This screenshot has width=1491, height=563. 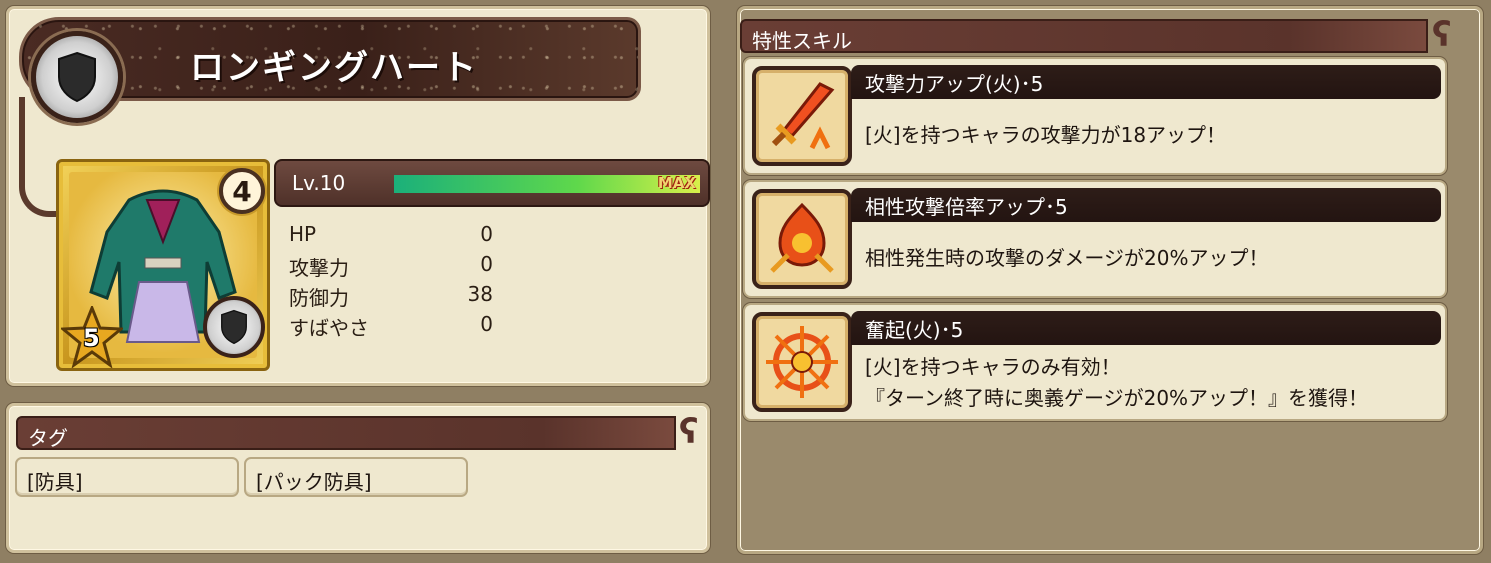 I want to click on skill-name: 奮起(火)･5, so click(x=1146, y=328).